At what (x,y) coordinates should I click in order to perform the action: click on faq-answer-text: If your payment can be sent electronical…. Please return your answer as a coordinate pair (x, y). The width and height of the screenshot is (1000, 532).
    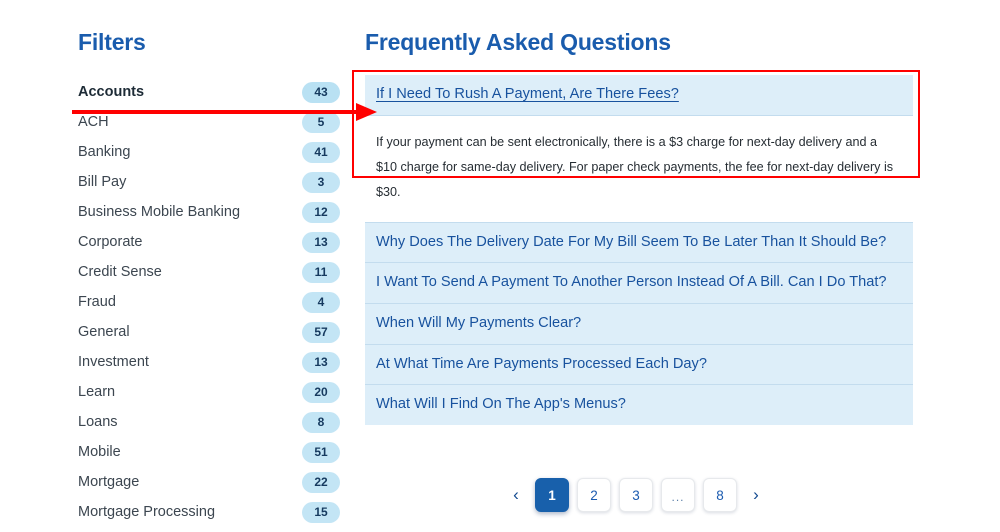
    Looking at the image, I should click on (639, 168).